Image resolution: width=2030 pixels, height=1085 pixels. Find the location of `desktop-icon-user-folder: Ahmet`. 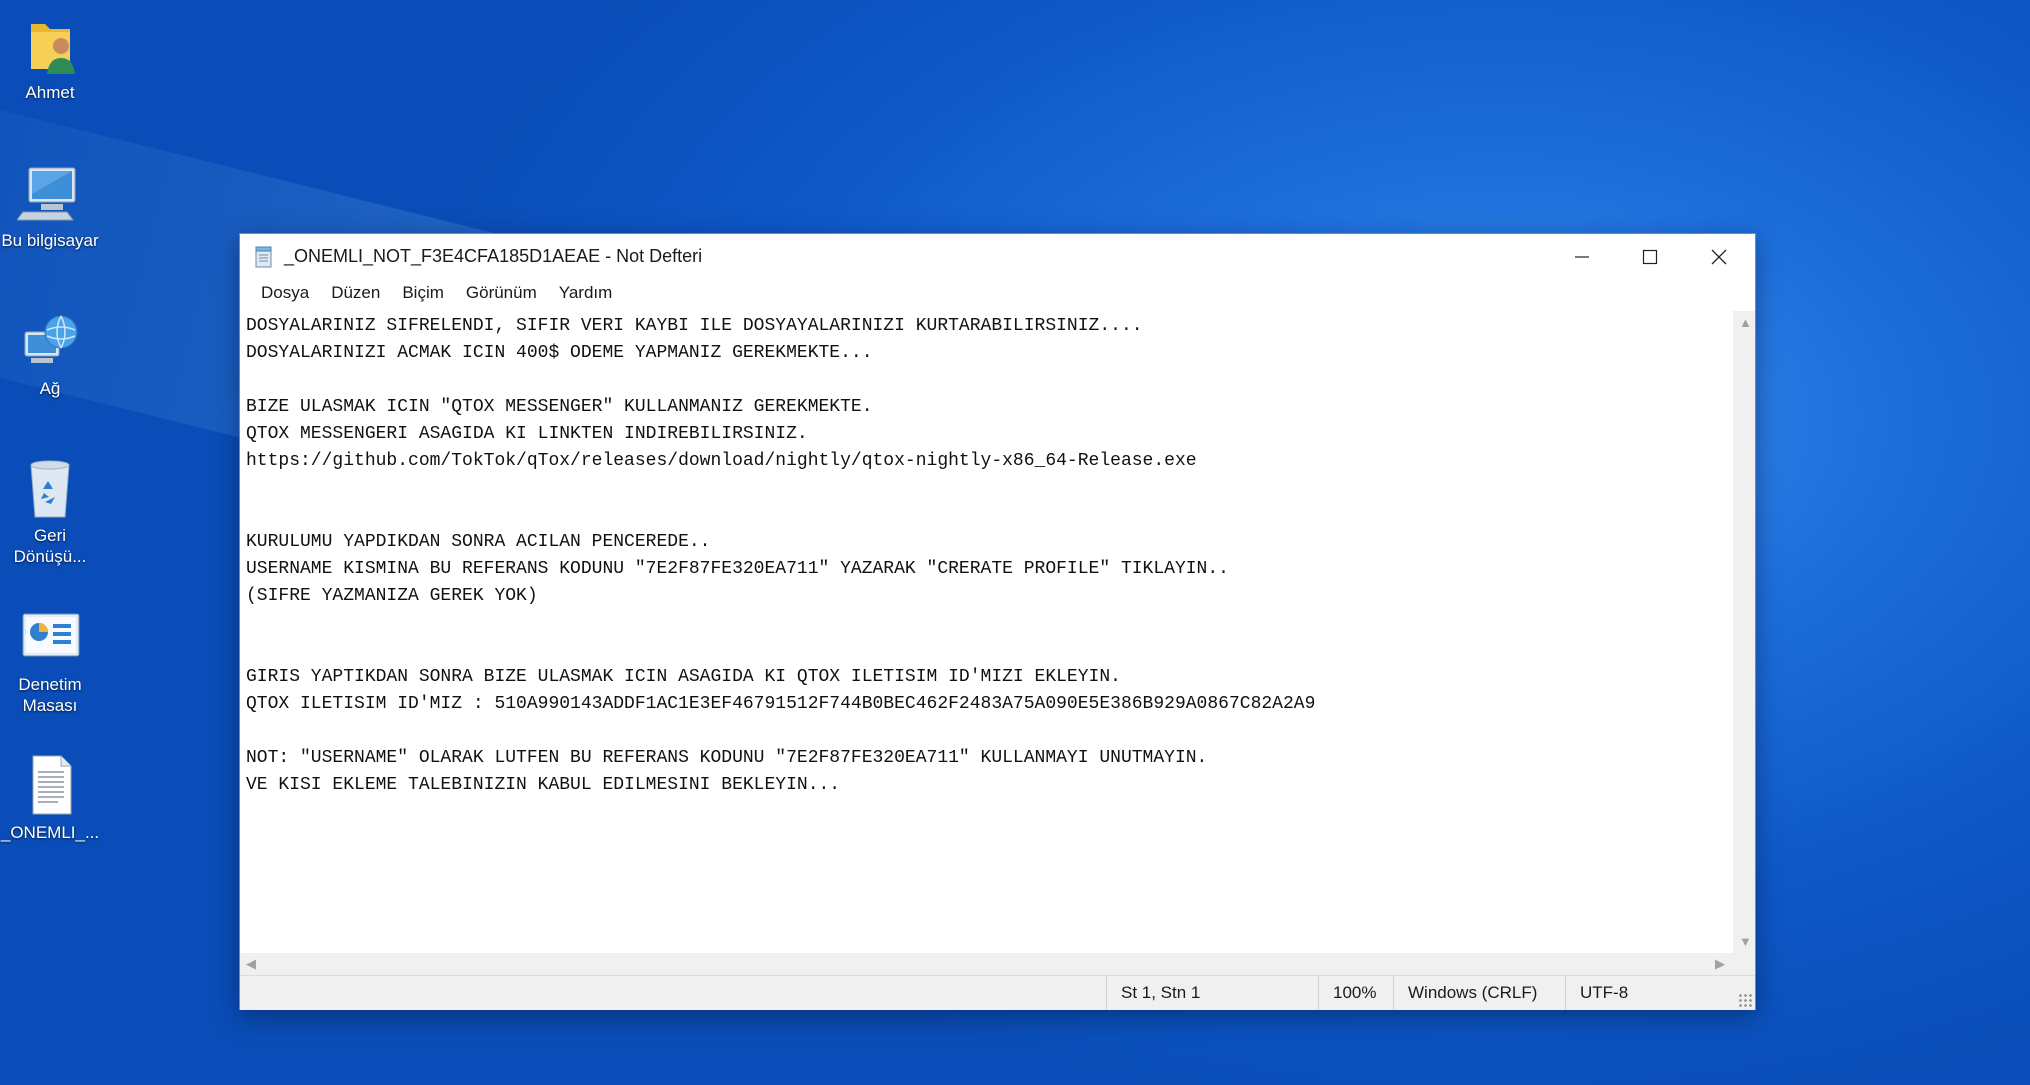

desktop-icon-user-folder: Ahmet is located at coordinates (50, 57).